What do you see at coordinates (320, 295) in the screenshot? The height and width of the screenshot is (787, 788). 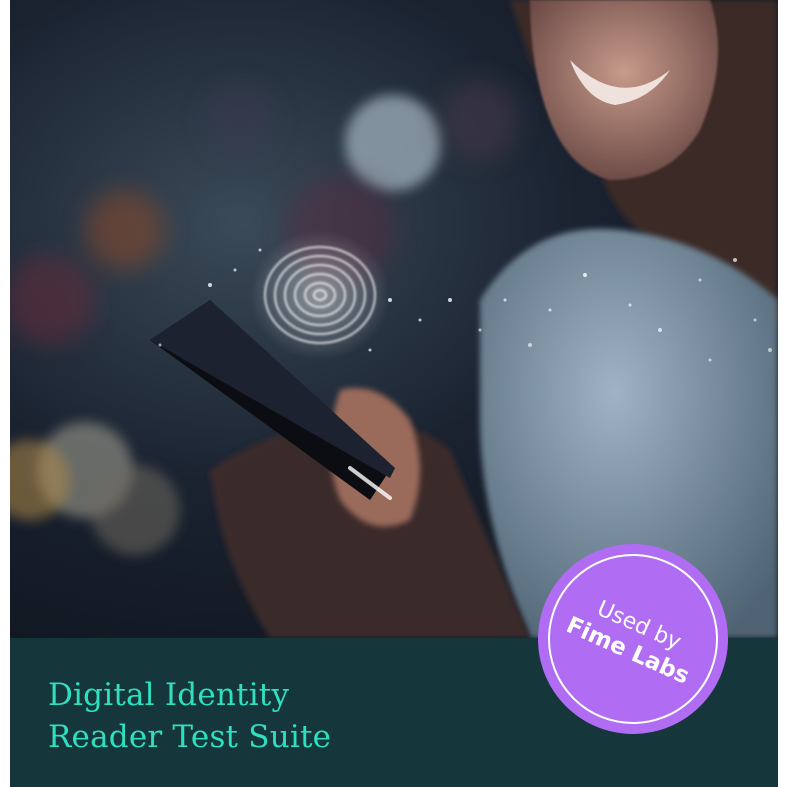 I see `fingerprint-hologram` at bounding box center [320, 295].